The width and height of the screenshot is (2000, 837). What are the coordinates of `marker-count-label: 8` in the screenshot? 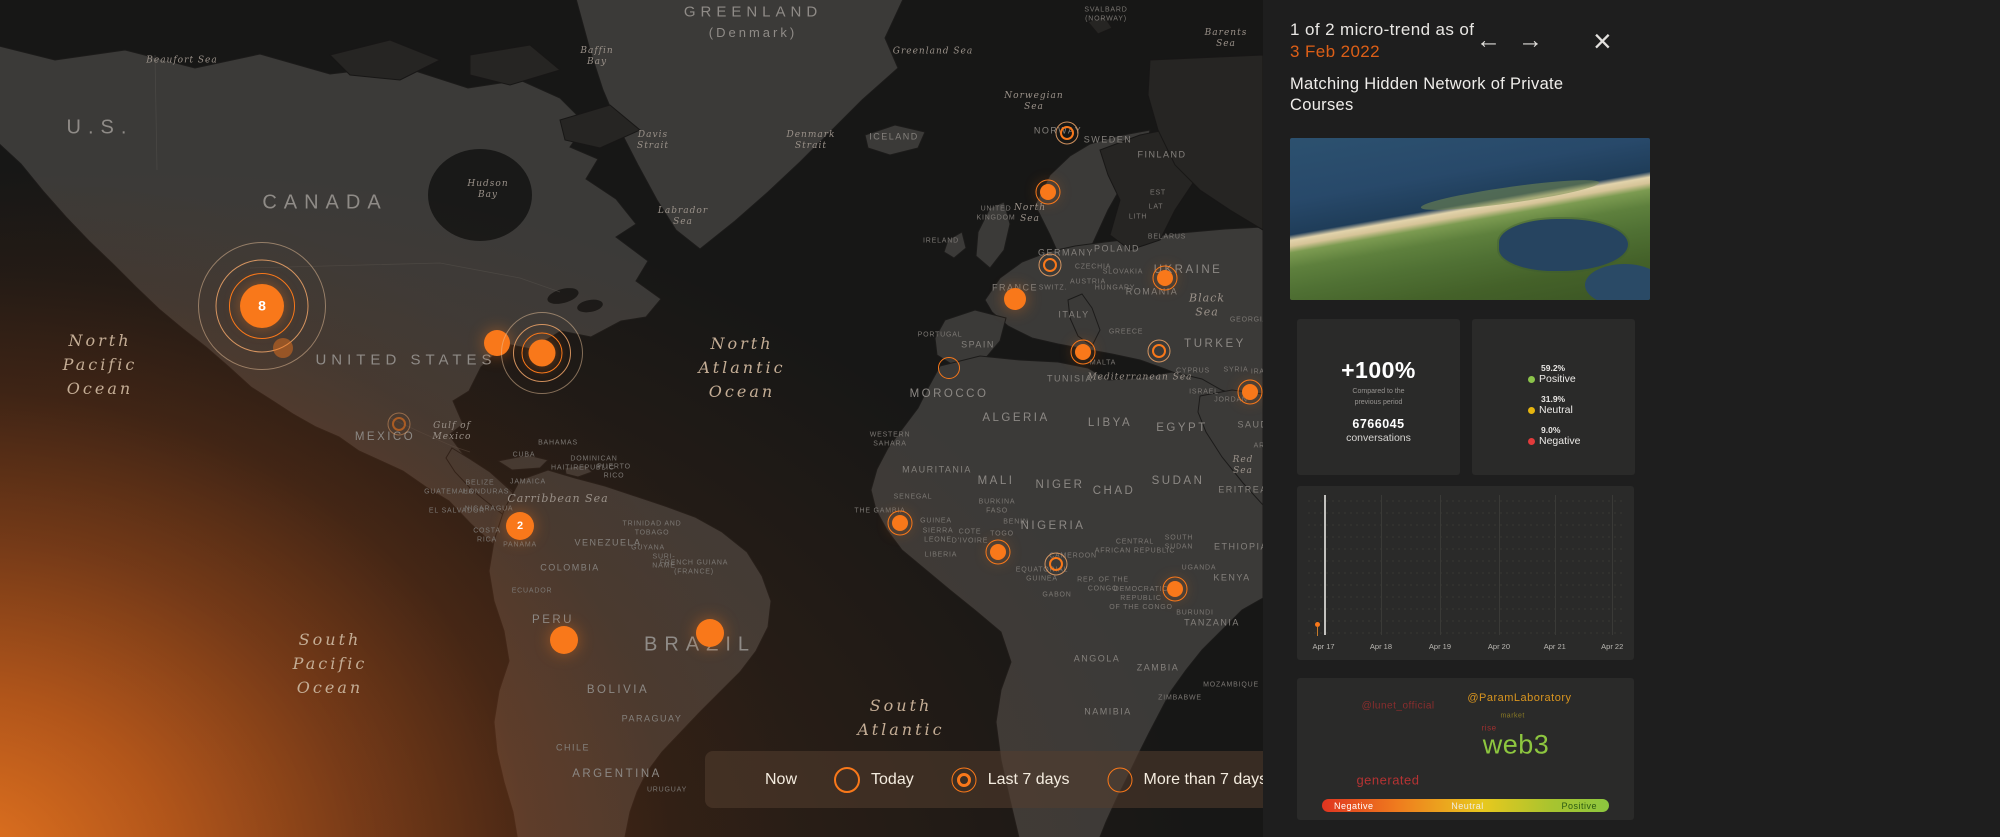 It's located at (262, 305).